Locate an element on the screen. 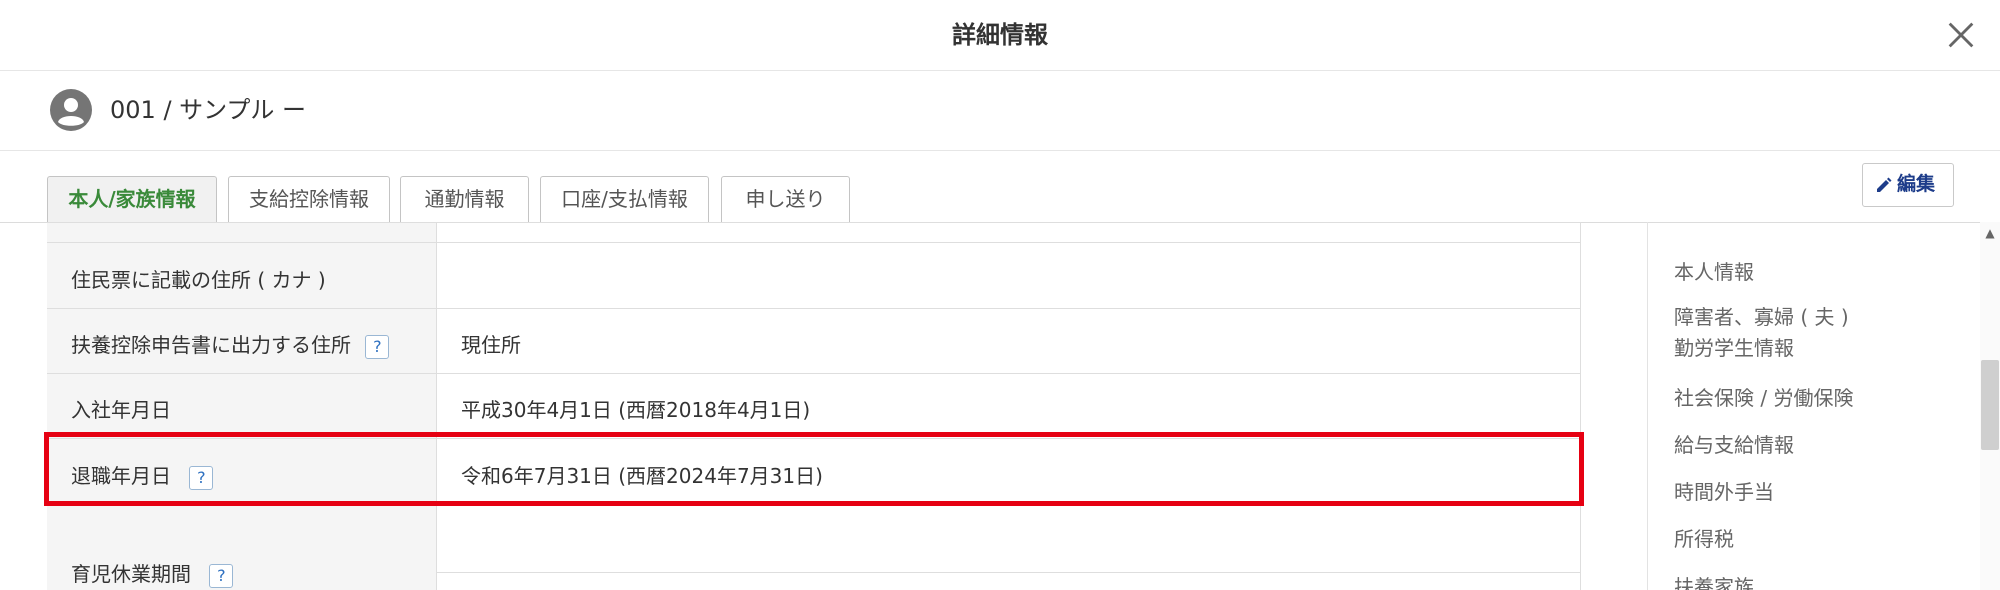  employee-header: 001 / サンプル ー is located at coordinates (1000, 111).